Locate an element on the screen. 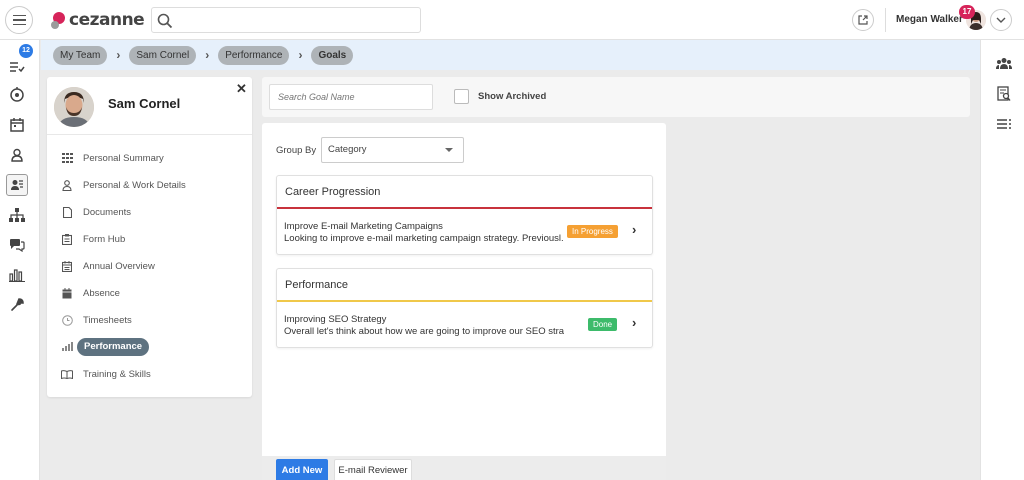 This screenshot has height=480, width=1024. goal-search-input is located at coordinates (351, 97).